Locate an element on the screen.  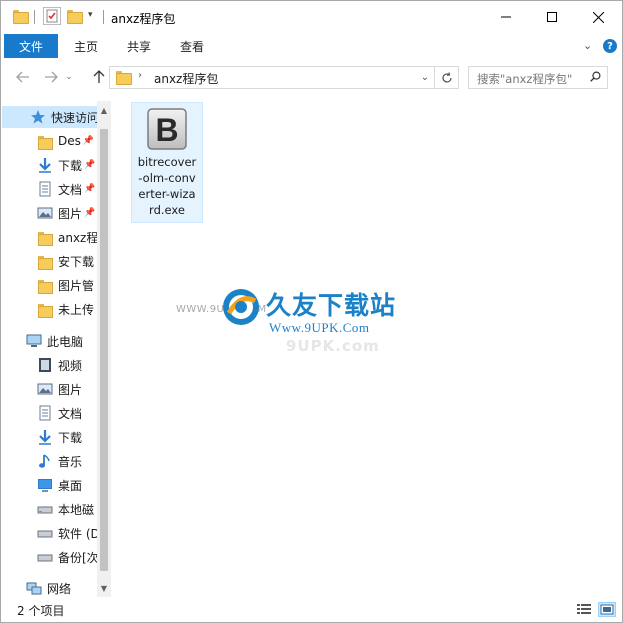
sidebar-item-drive-d: 软件 (D is located at coordinates (50, 533).